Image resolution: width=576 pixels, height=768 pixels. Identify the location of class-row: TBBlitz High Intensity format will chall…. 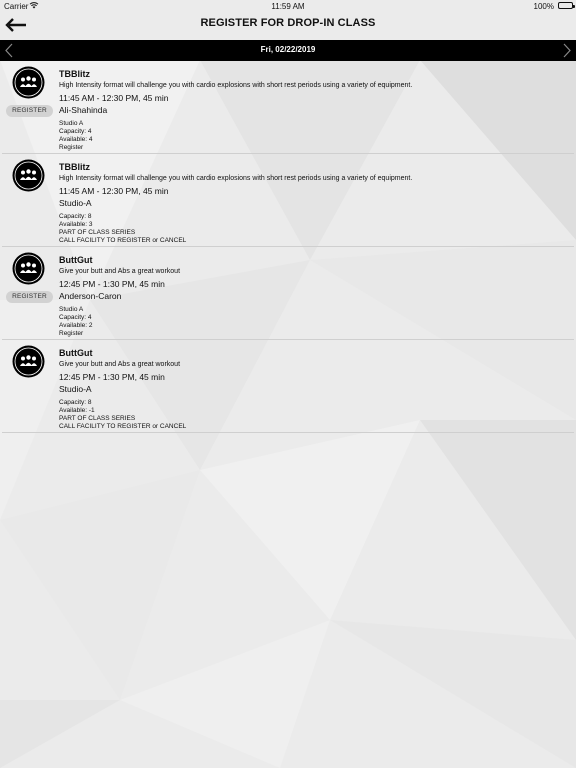
(288, 200).